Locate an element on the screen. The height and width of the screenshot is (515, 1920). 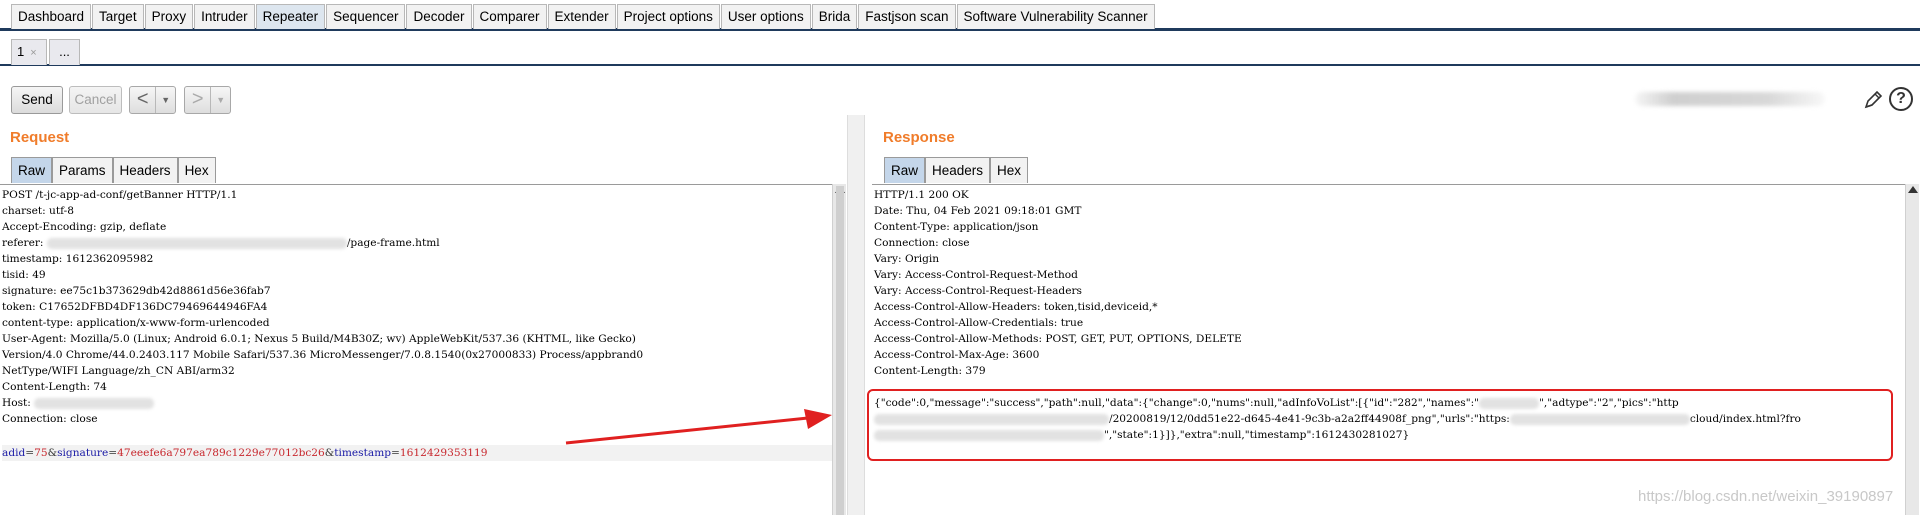
tab-intruder: Intruder is located at coordinates (224, 16).